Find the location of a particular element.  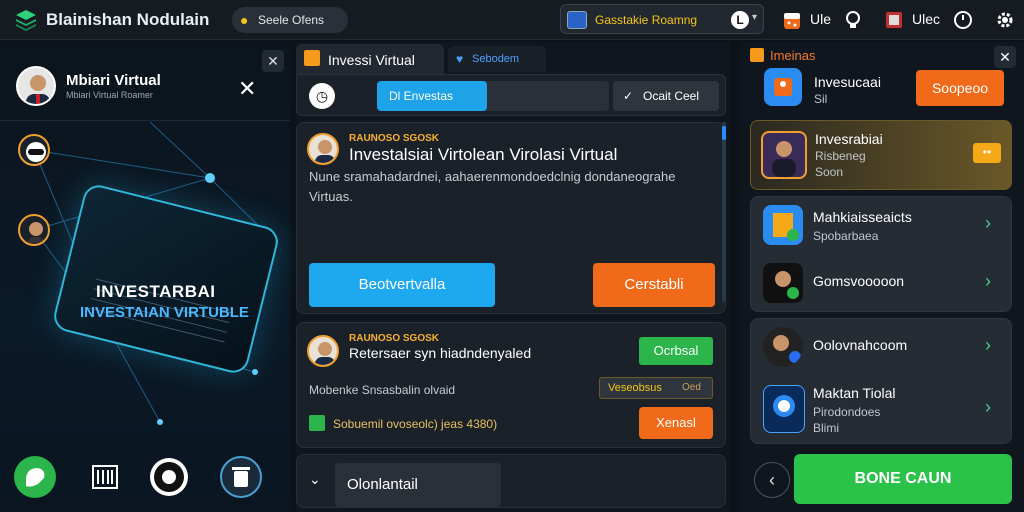

list-item: Oolovnahcoom › is located at coordinates (882, 347).